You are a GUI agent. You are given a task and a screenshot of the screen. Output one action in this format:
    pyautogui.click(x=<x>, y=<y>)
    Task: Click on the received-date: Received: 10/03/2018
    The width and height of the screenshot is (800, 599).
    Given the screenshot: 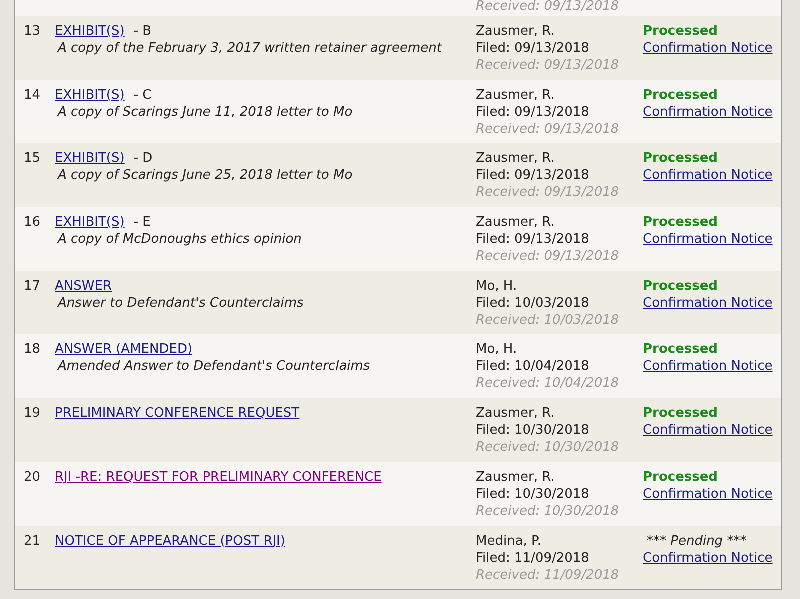 What is the action you would take?
    pyautogui.click(x=548, y=320)
    